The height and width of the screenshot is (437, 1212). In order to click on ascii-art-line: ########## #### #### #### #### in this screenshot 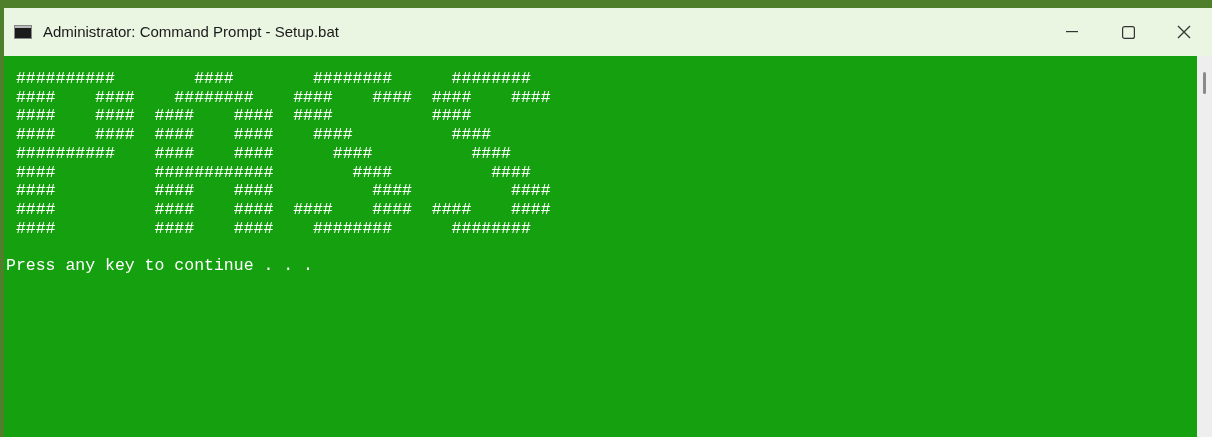, I will do `click(262, 154)`.